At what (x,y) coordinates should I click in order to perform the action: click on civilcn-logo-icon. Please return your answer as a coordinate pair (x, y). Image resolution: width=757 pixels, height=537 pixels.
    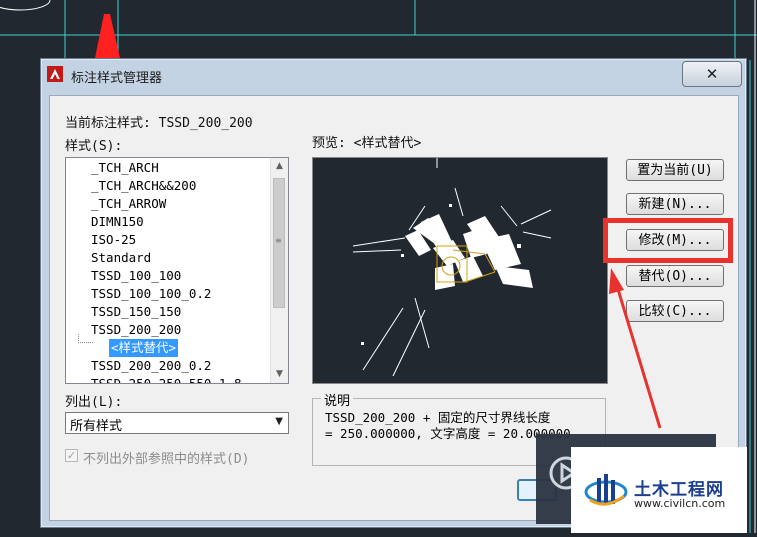
    Looking at the image, I should click on (606, 490).